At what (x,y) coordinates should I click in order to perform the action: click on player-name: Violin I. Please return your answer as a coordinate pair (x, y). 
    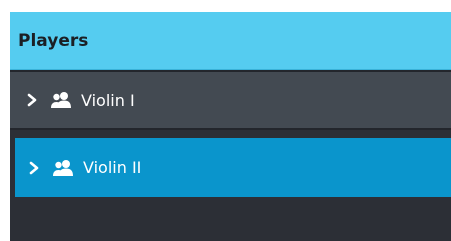
    Looking at the image, I should click on (108, 100).